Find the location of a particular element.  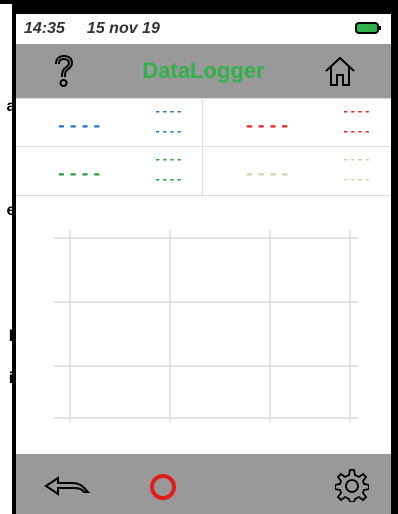

back-arrow-icon is located at coordinates (67, 486).